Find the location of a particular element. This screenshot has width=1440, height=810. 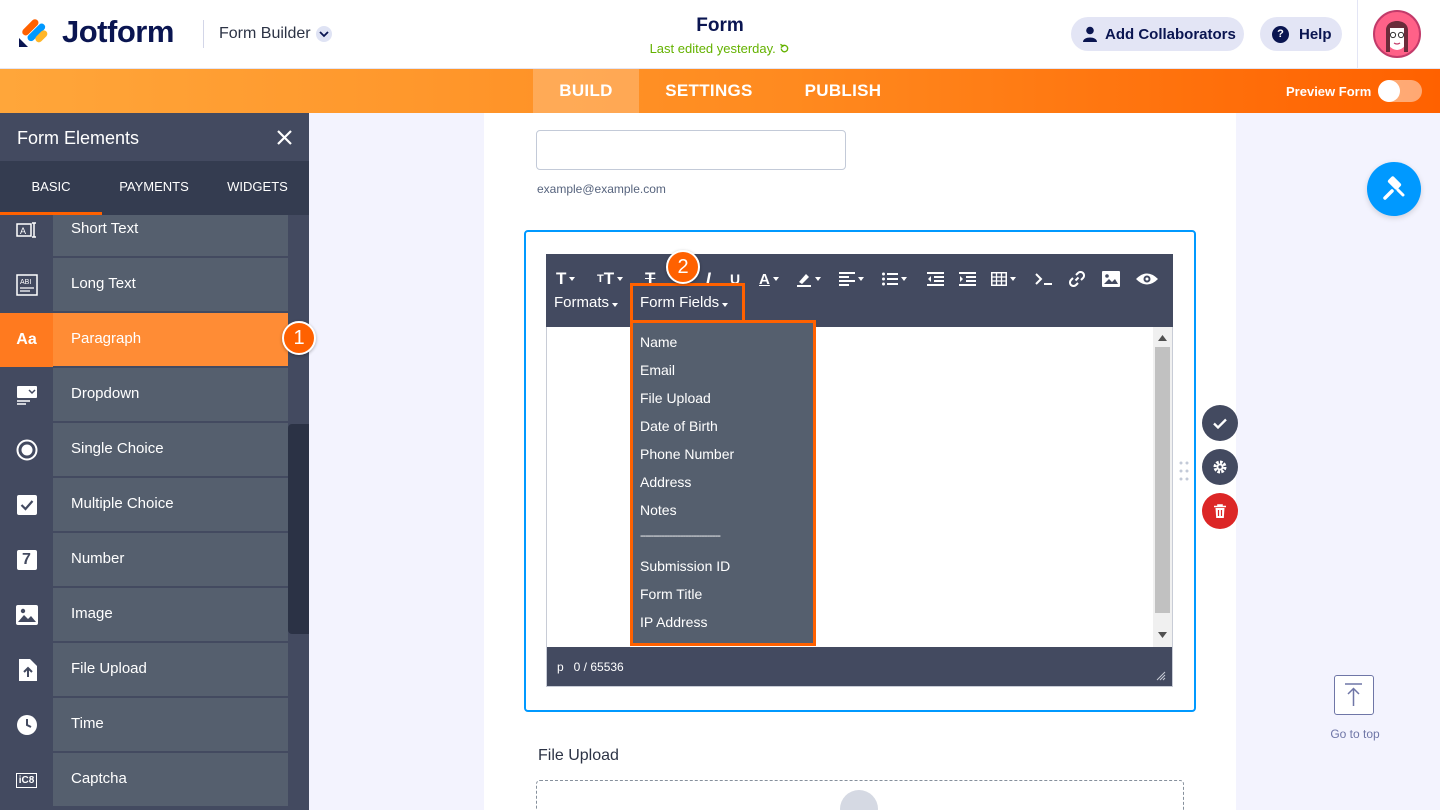

go-to-top-button is located at coordinates (1354, 695).